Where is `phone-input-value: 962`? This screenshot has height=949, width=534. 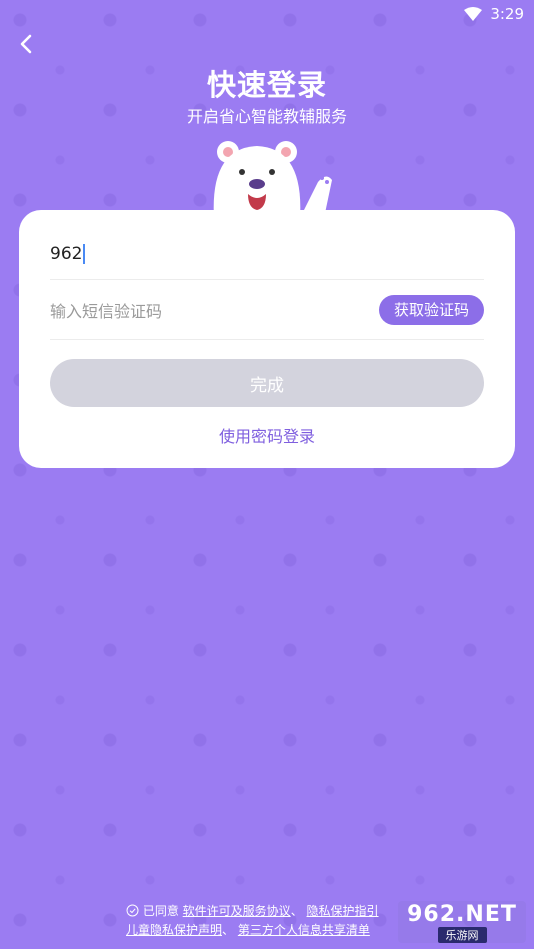
phone-input-value: 962 is located at coordinates (66, 253).